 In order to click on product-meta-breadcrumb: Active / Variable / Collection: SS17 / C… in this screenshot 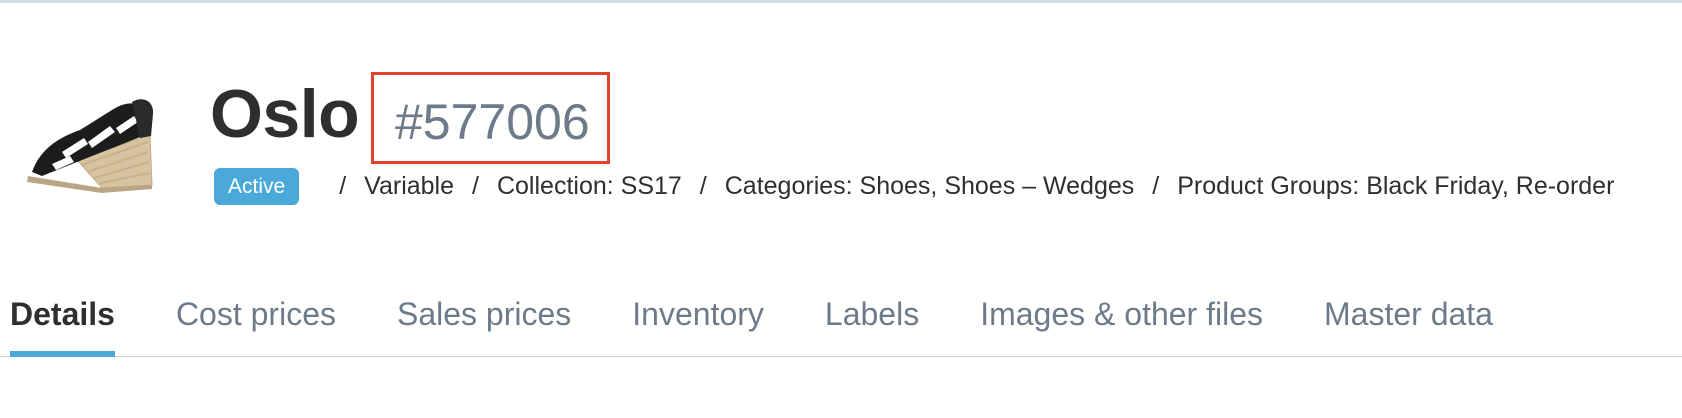, I will do `click(914, 186)`.